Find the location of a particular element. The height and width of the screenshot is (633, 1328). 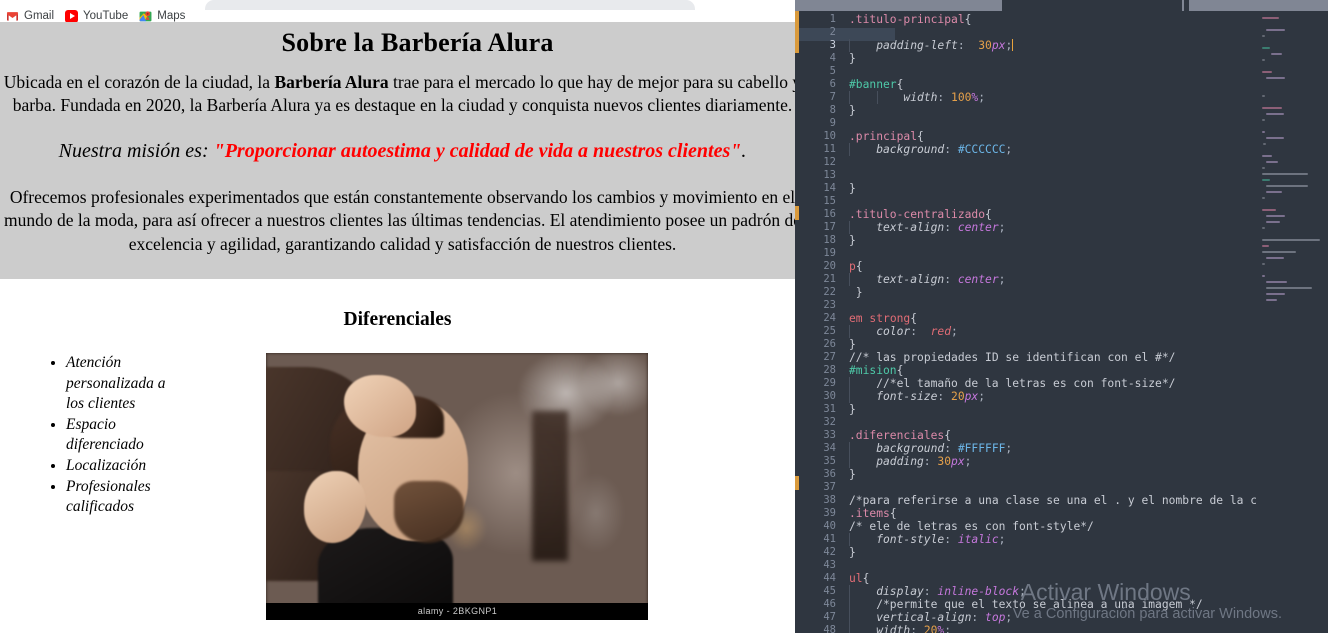

code-line: background: #CCCCCC; is located at coordinates (928, 149).